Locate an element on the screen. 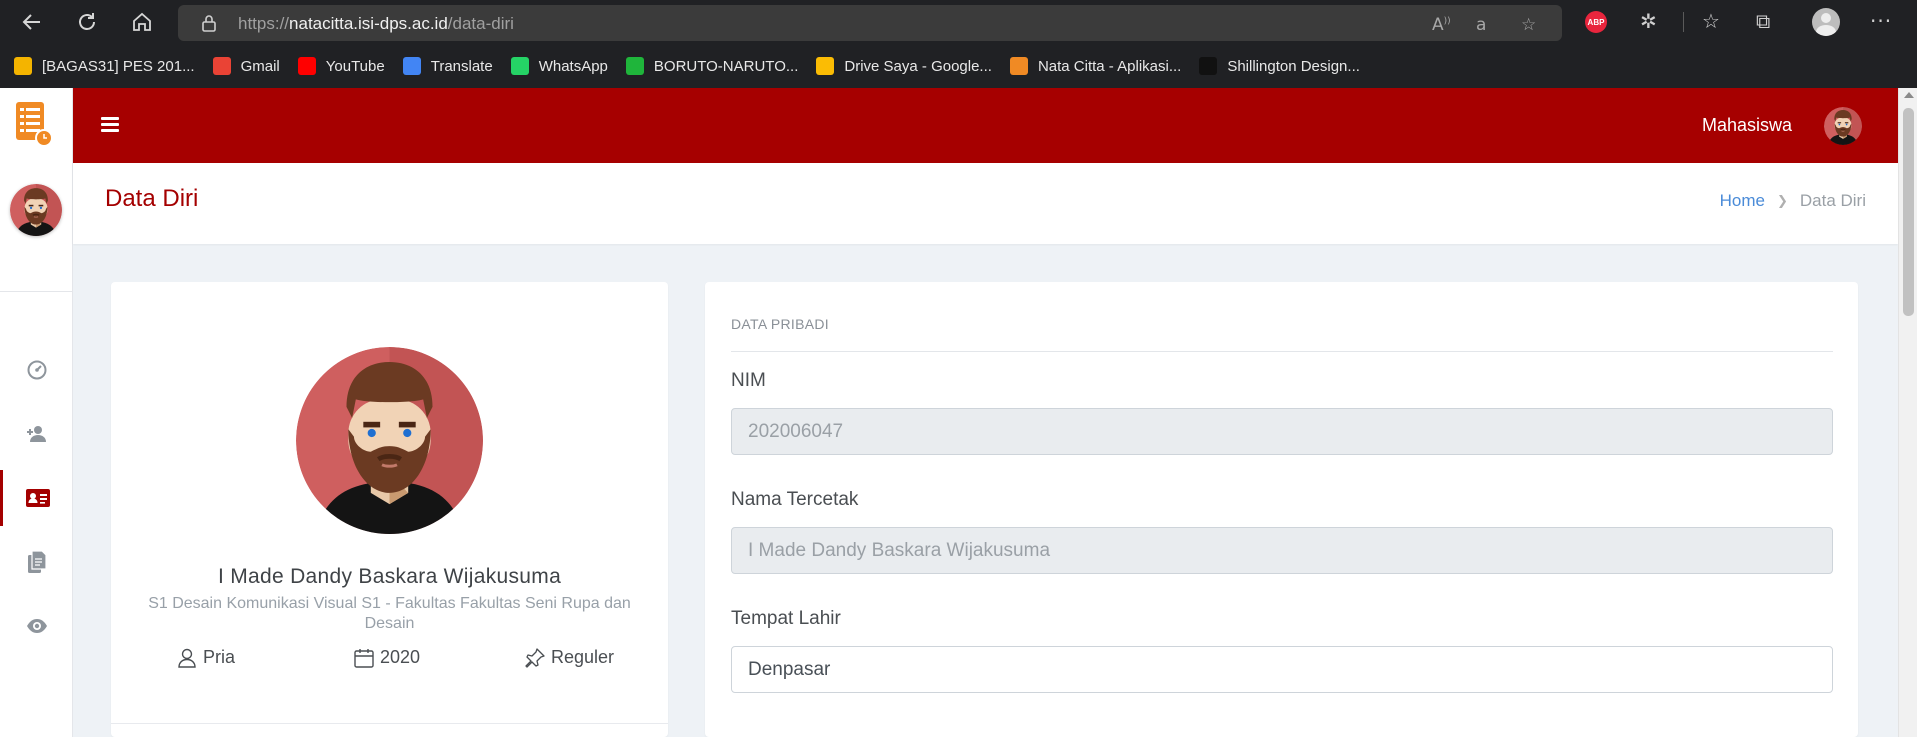 The width and height of the screenshot is (1917, 737). nama-tercetak-label: Nama Tercetak is located at coordinates (795, 499).